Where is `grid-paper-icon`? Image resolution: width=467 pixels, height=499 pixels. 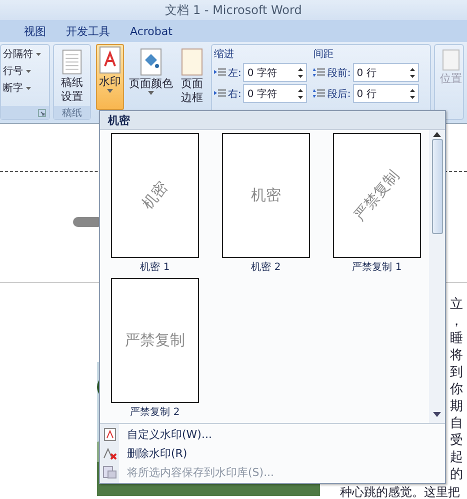 grid-paper-icon is located at coordinates (72, 62).